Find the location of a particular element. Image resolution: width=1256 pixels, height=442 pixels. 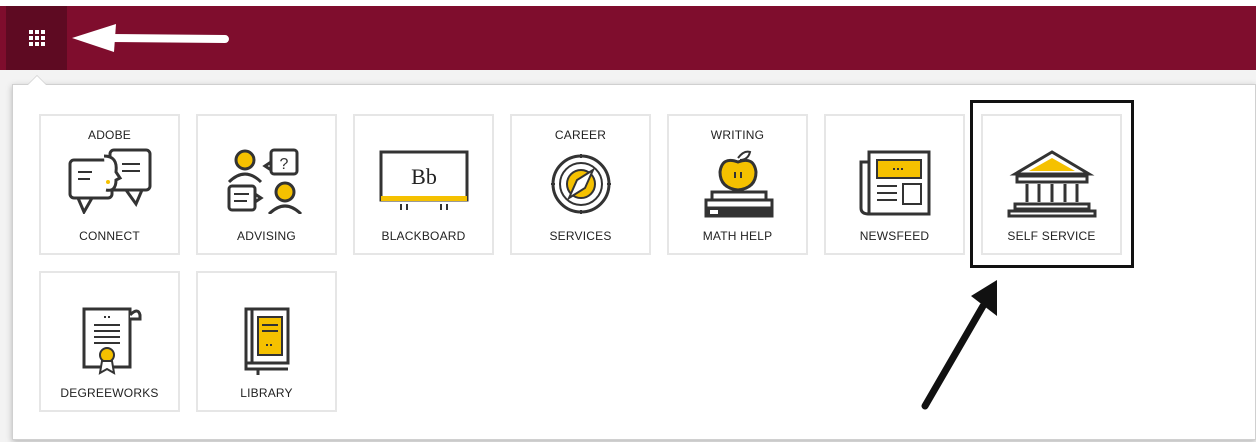

compass-icon is located at coordinates (580, 184).